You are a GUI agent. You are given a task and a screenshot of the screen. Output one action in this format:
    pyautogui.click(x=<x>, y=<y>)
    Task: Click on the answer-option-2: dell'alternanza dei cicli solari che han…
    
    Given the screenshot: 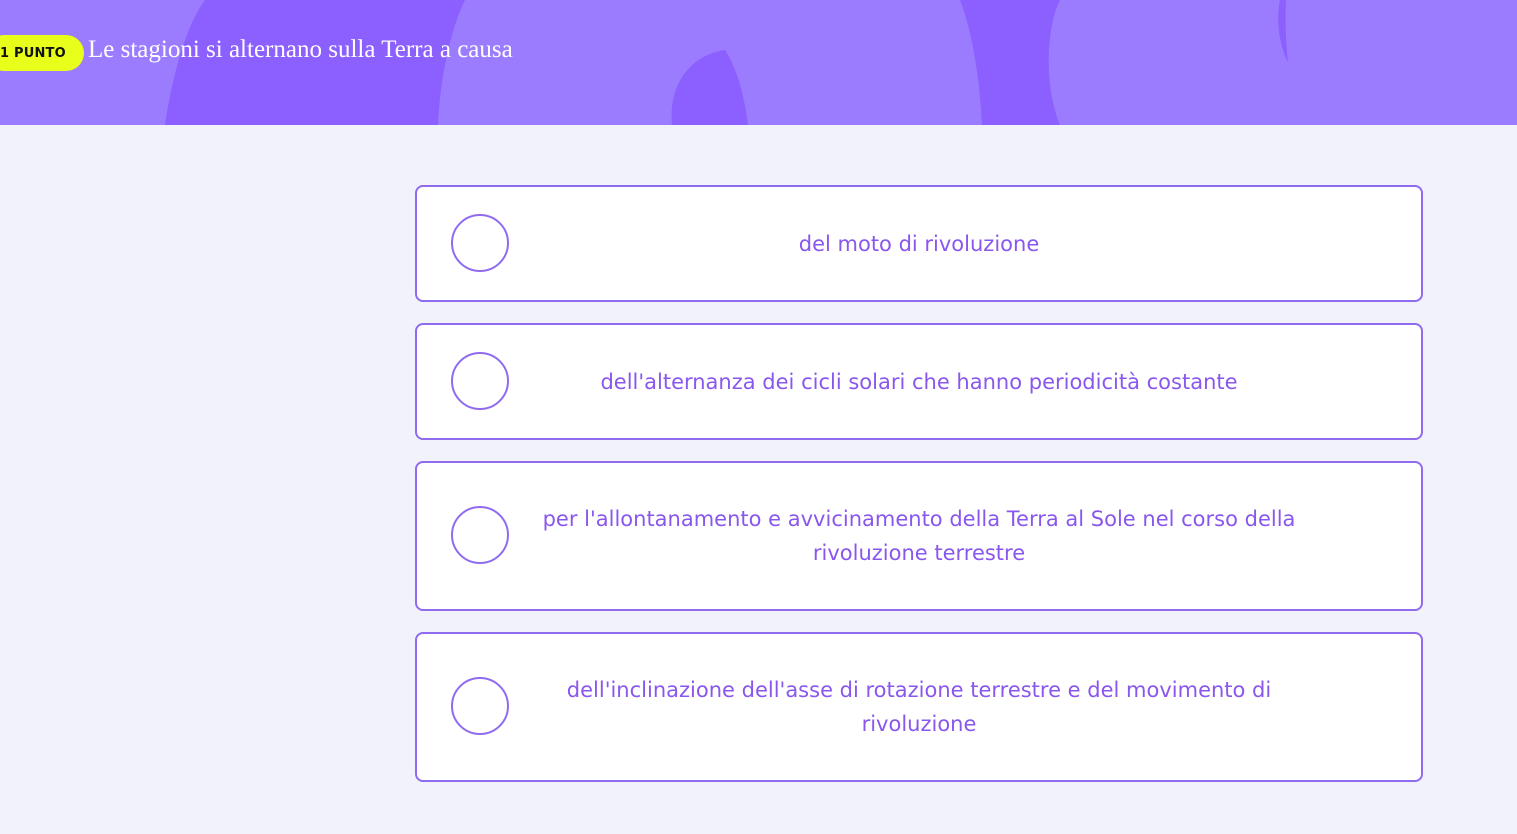 What is the action you would take?
    pyautogui.click(x=919, y=381)
    